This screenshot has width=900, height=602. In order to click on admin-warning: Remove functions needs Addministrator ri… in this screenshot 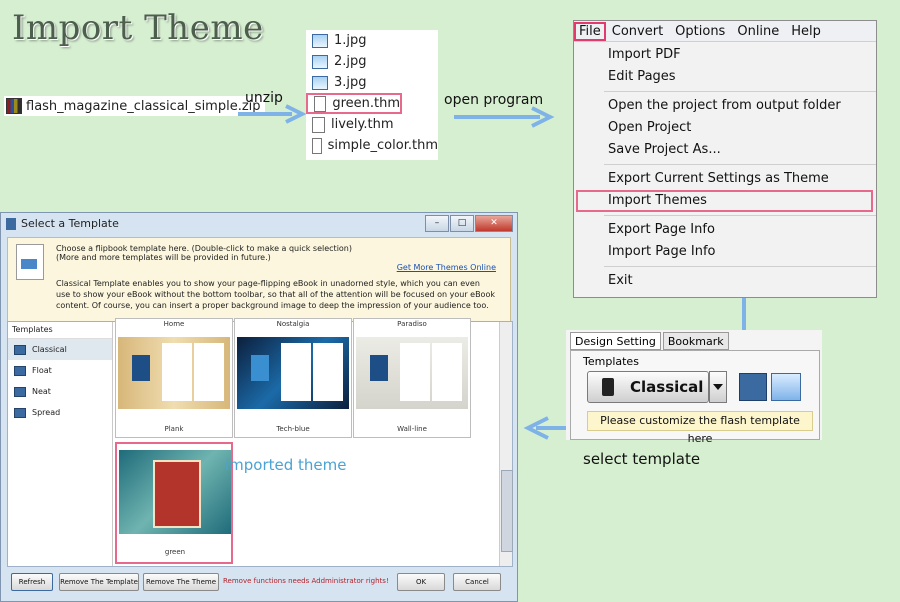, I will do `click(306, 581)`.